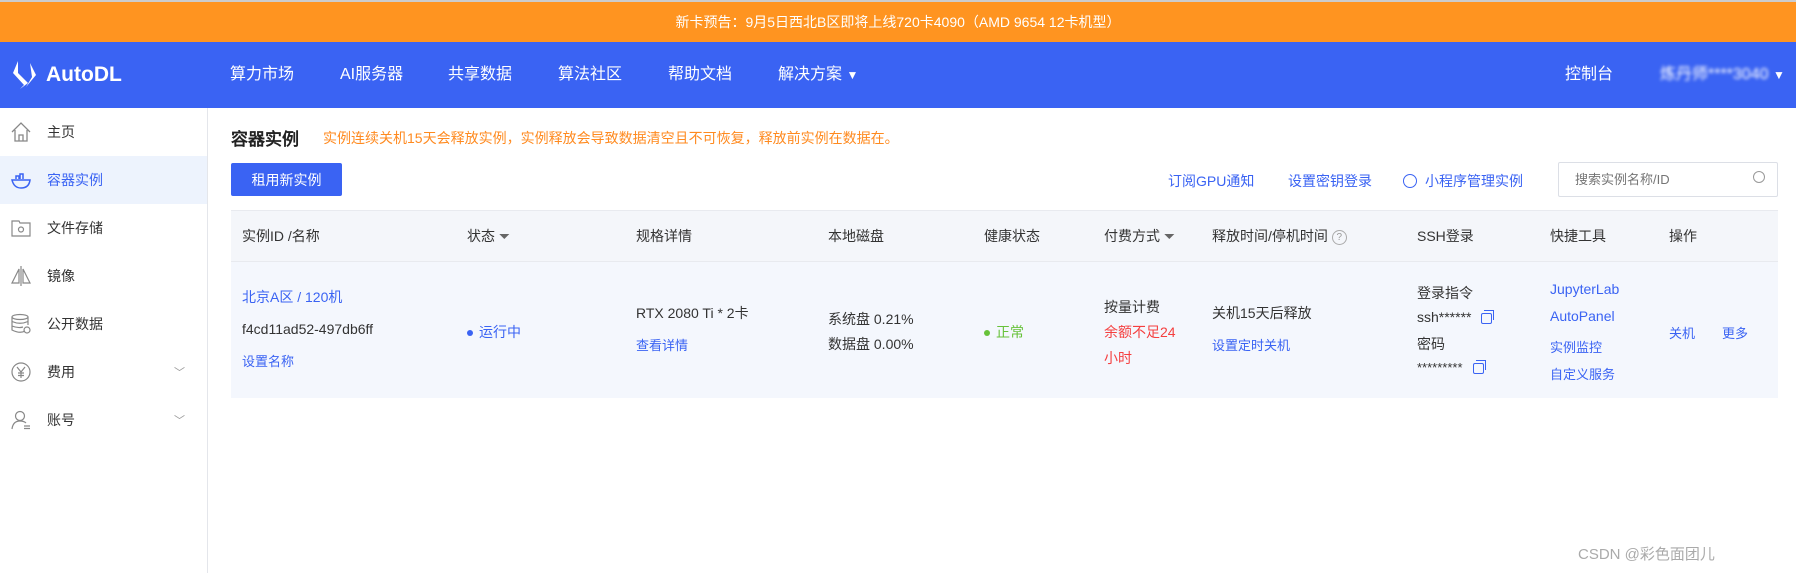 This screenshot has width=1796, height=573. Describe the element at coordinates (84, 74) in the screenshot. I see `logo-text: AutoDL` at that location.